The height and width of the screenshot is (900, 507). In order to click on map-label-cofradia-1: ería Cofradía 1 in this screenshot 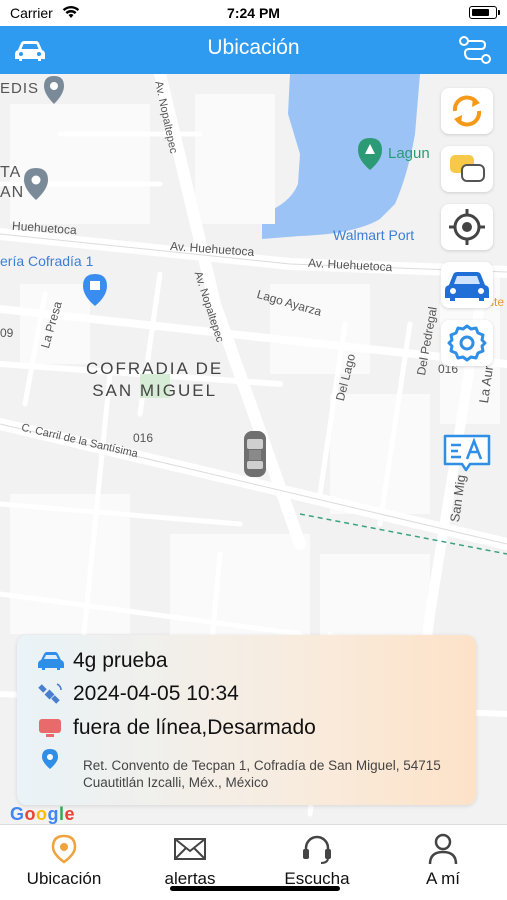, I will do `click(47, 261)`.